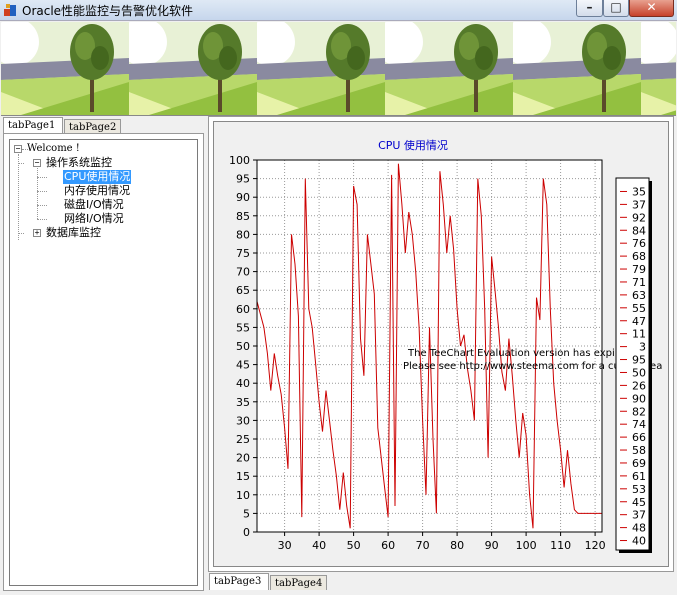  Describe the element at coordinates (33, 125) in the screenshot. I see `tab-page-1: tabPage1` at that location.